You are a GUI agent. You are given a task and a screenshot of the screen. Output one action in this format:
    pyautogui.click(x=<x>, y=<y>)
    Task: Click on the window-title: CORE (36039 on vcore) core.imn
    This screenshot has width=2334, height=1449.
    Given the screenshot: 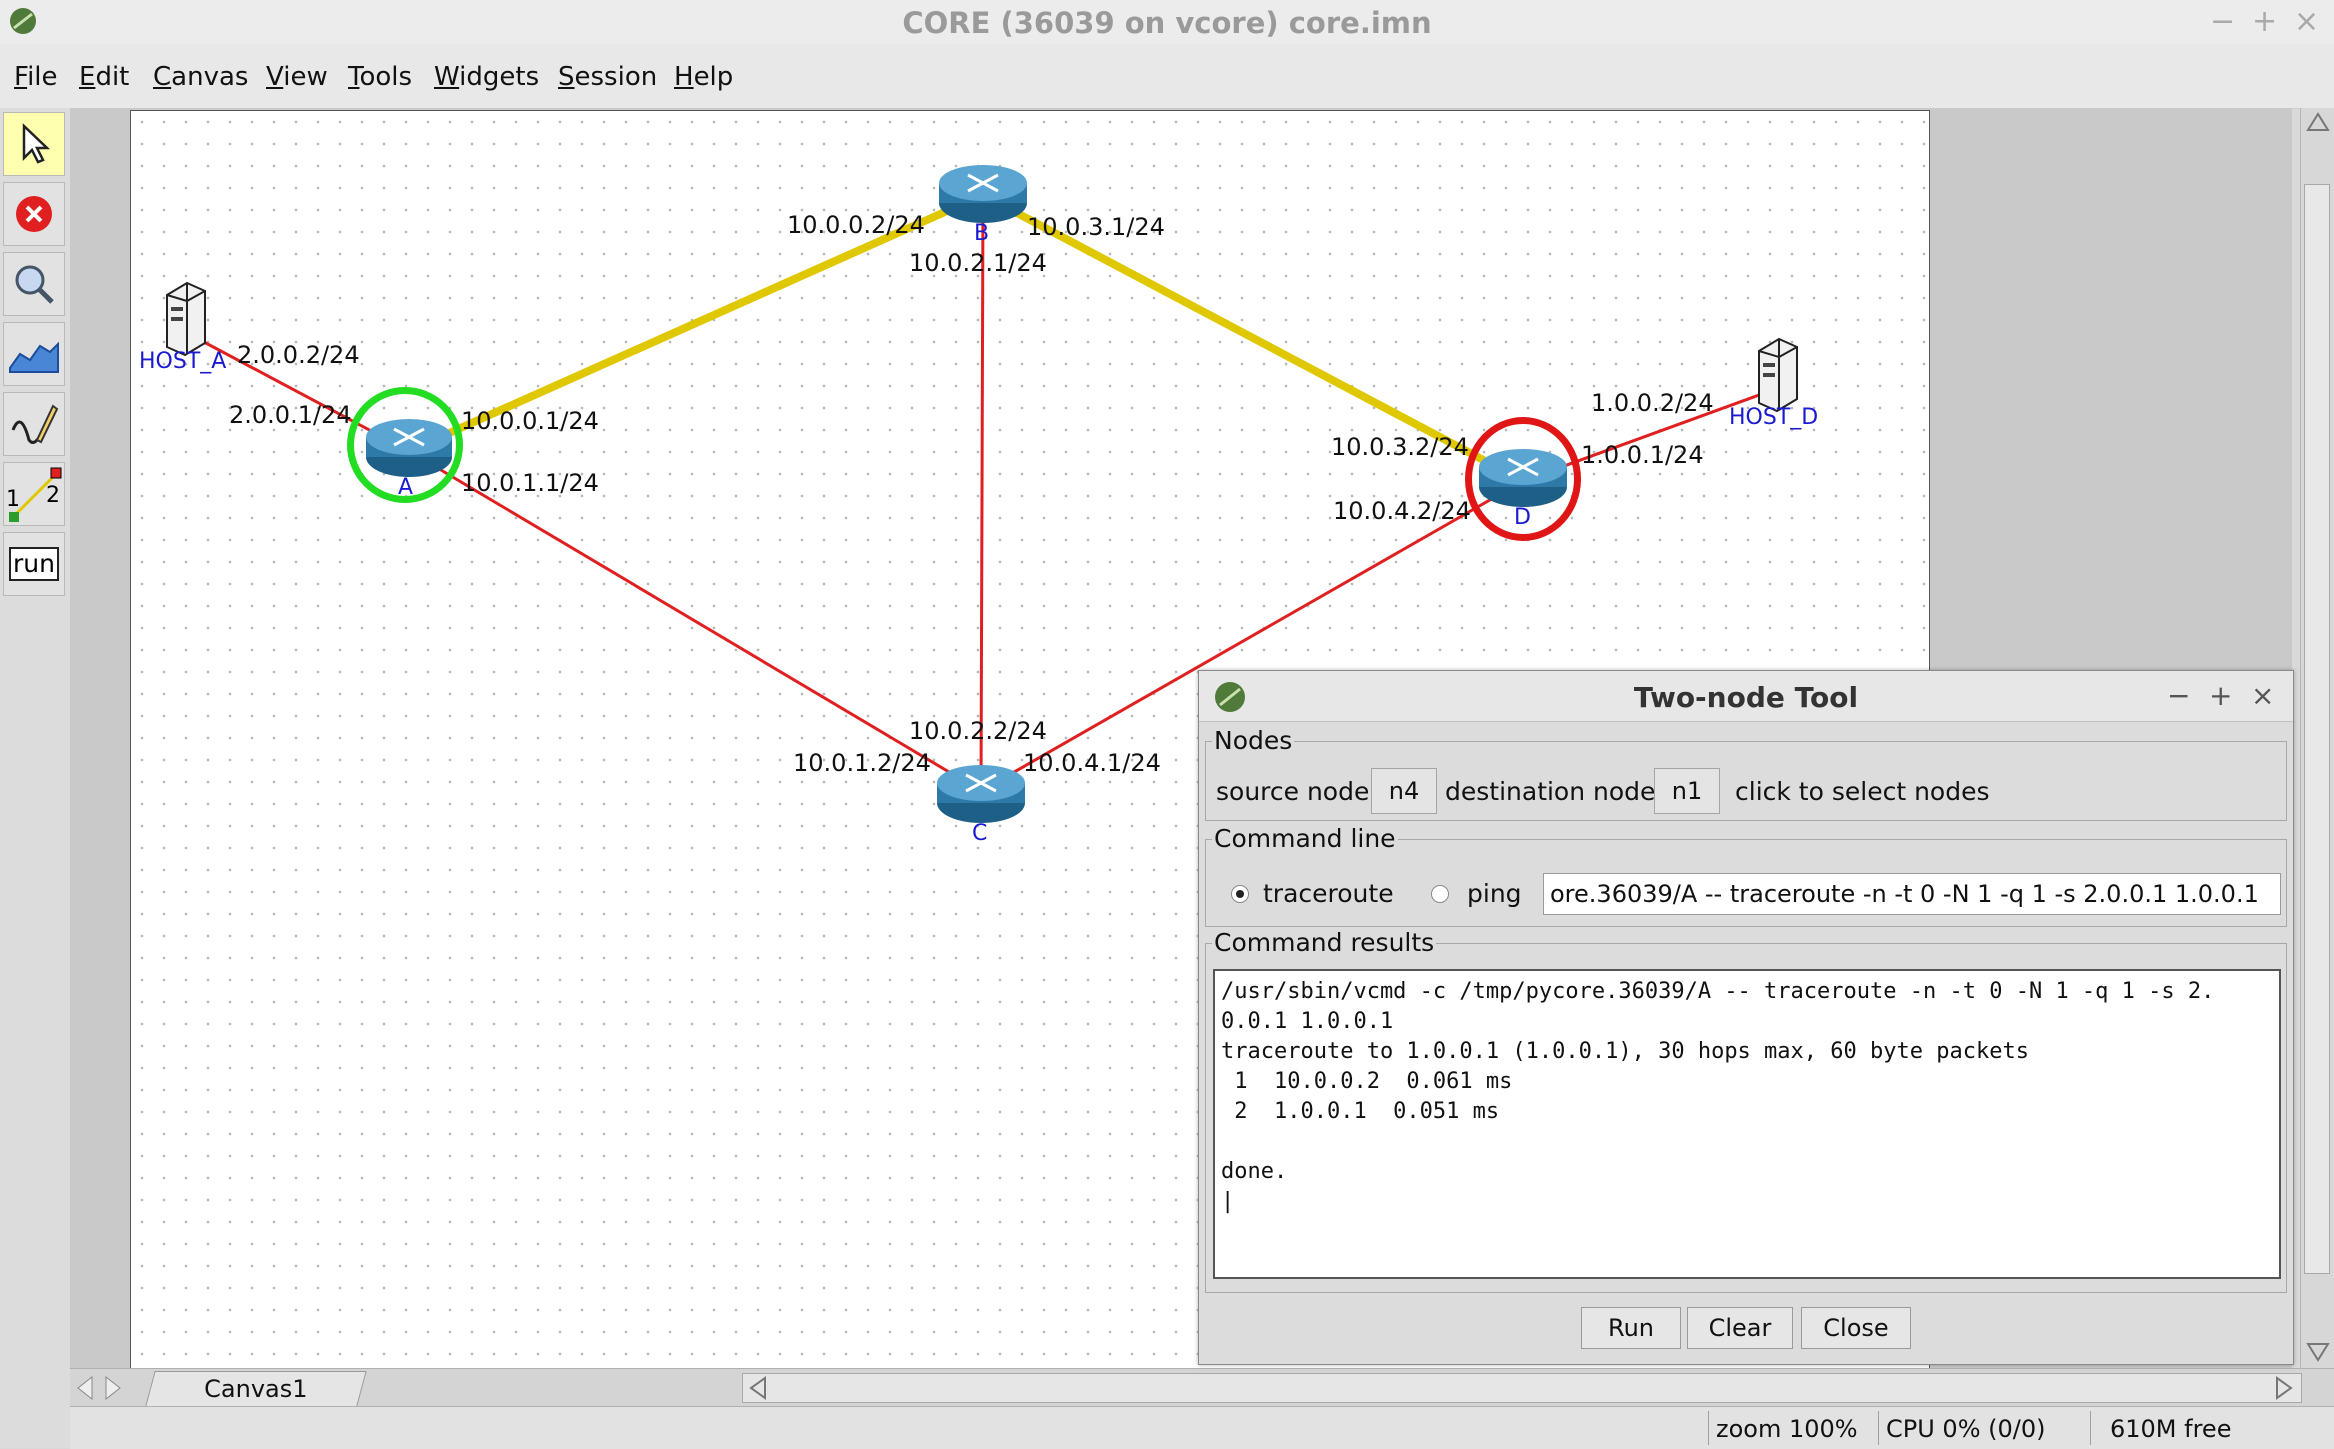 What is the action you would take?
    pyautogui.click(x=1167, y=23)
    